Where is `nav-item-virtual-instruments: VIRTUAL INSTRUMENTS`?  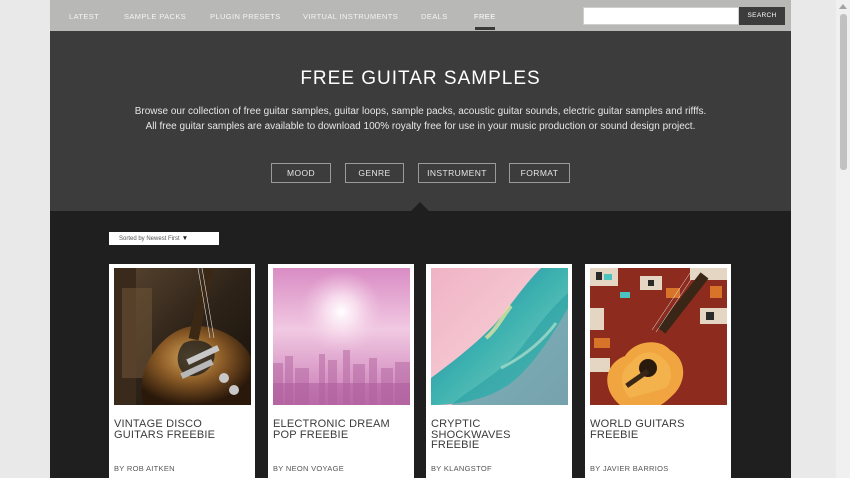 nav-item-virtual-instruments: VIRTUAL INSTRUMENTS is located at coordinates (350, 16).